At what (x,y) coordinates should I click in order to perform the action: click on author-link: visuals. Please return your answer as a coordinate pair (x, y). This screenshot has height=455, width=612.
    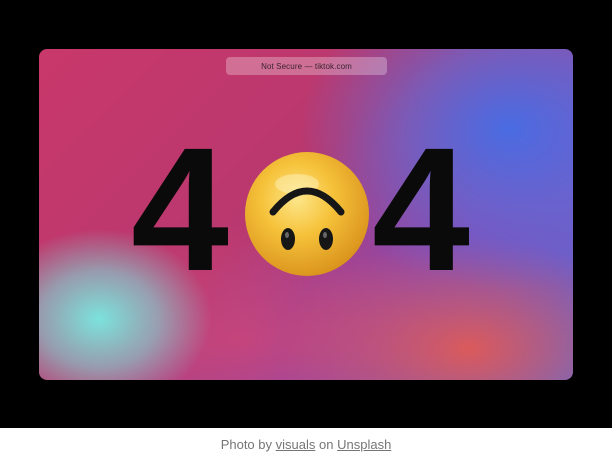
    Looking at the image, I should click on (296, 444).